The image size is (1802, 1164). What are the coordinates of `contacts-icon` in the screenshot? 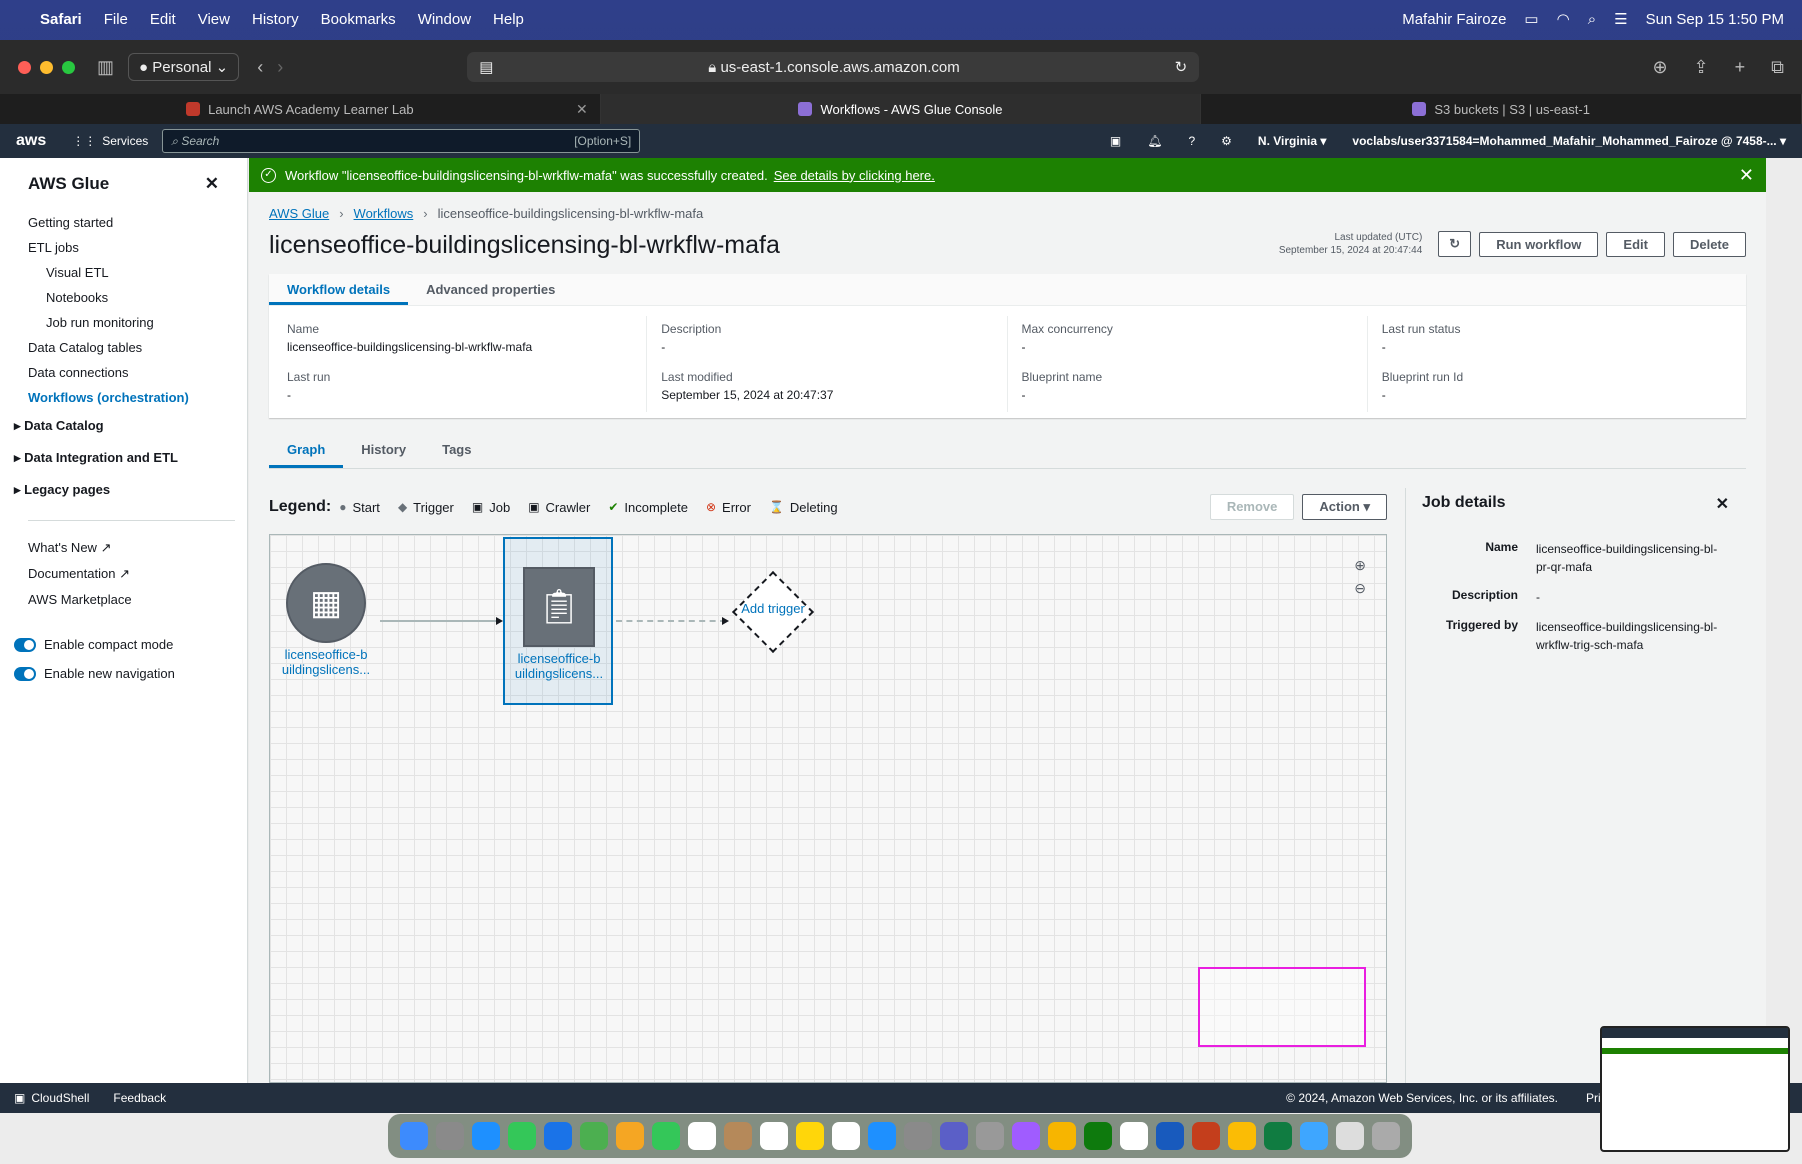 It's located at (738, 1136).